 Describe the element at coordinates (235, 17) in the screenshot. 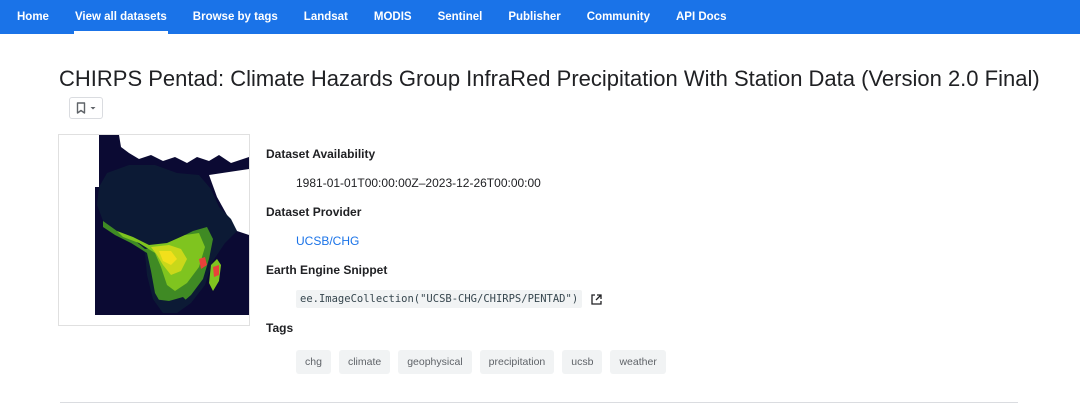

I see `nav-browse-by-tags: Browse by tags` at that location.